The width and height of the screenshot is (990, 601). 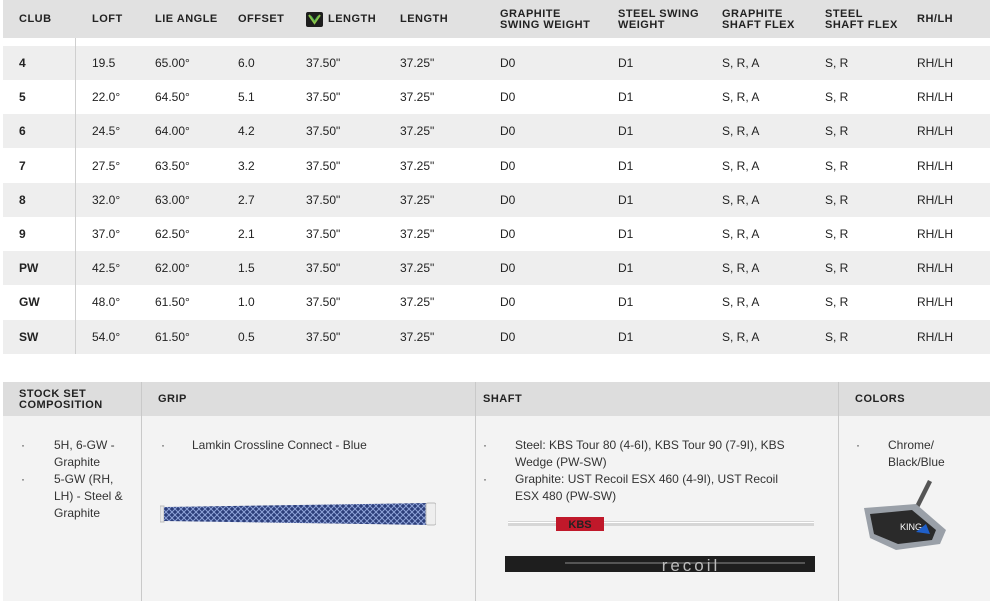 What do you see at coordinates (172, 302) in the screenshot?
I see `table-cell: 61.50°` at bounding box center [172, 302].